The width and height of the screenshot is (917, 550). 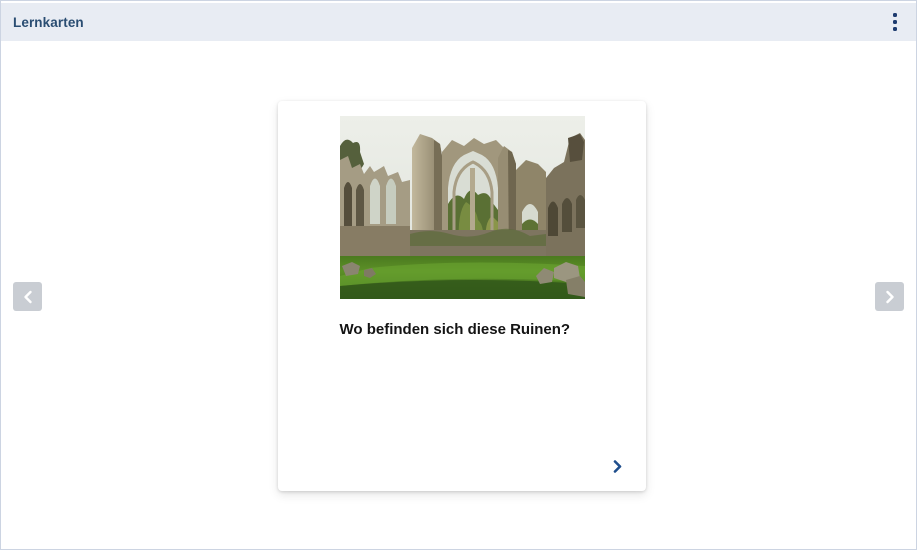 I want to click on flip-card-button, so click(x=617, y=466).